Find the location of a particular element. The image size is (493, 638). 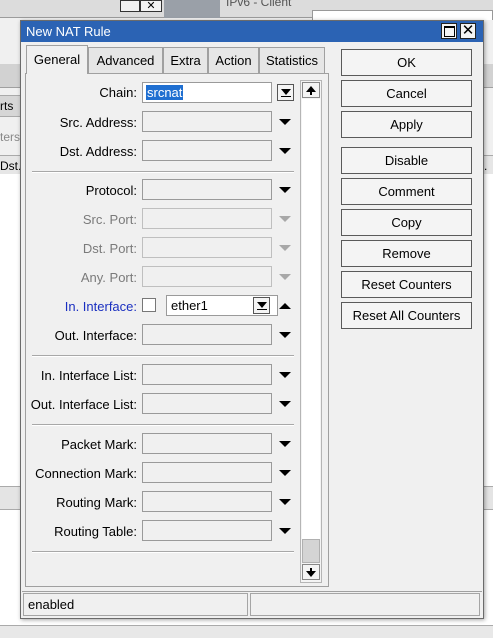

connection-mark-label: Connection Mark: is located at coordinates (86, 473).